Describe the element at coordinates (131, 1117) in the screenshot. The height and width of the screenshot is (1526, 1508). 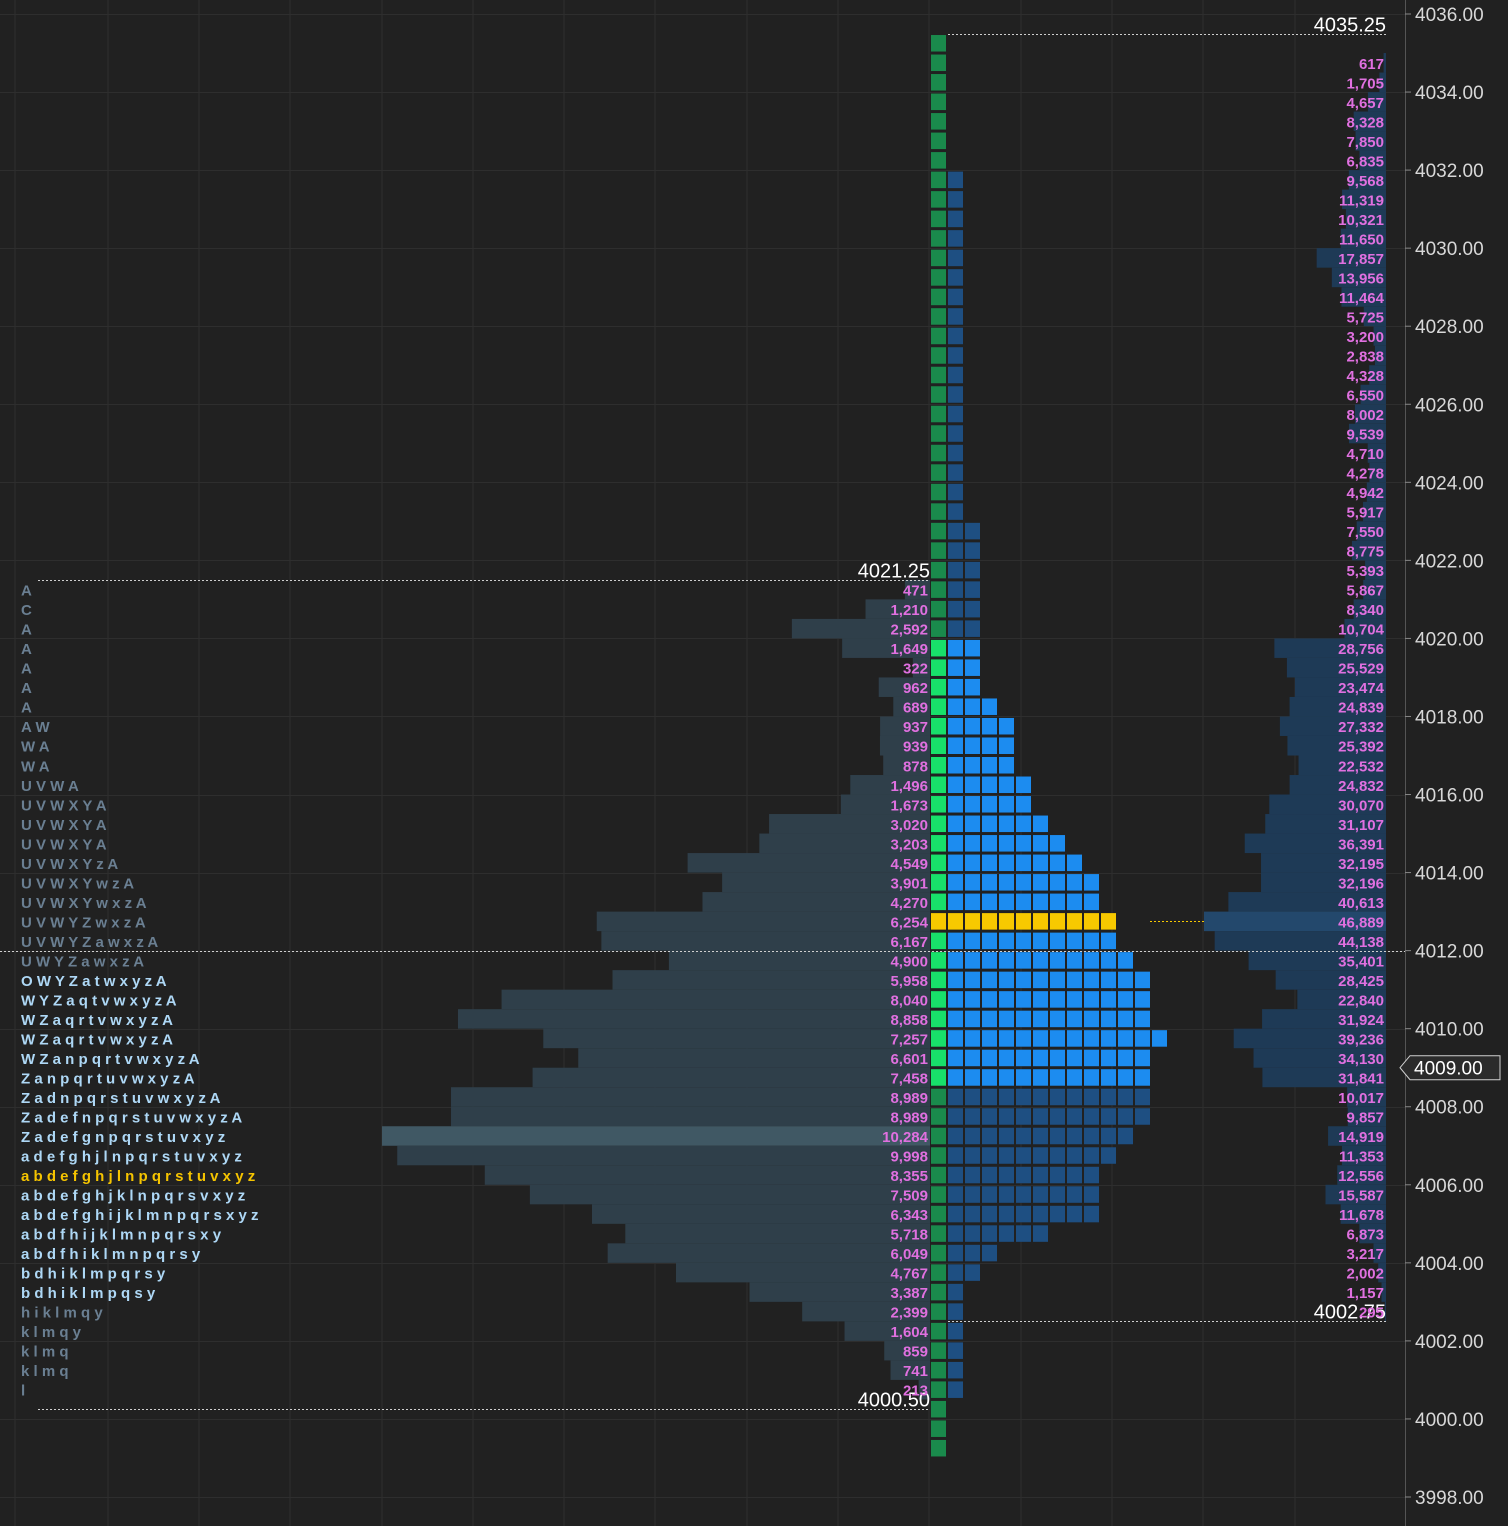
I see `tpo-letter-row: Z a d e f n p q r s t u v w x y z A` at that location.